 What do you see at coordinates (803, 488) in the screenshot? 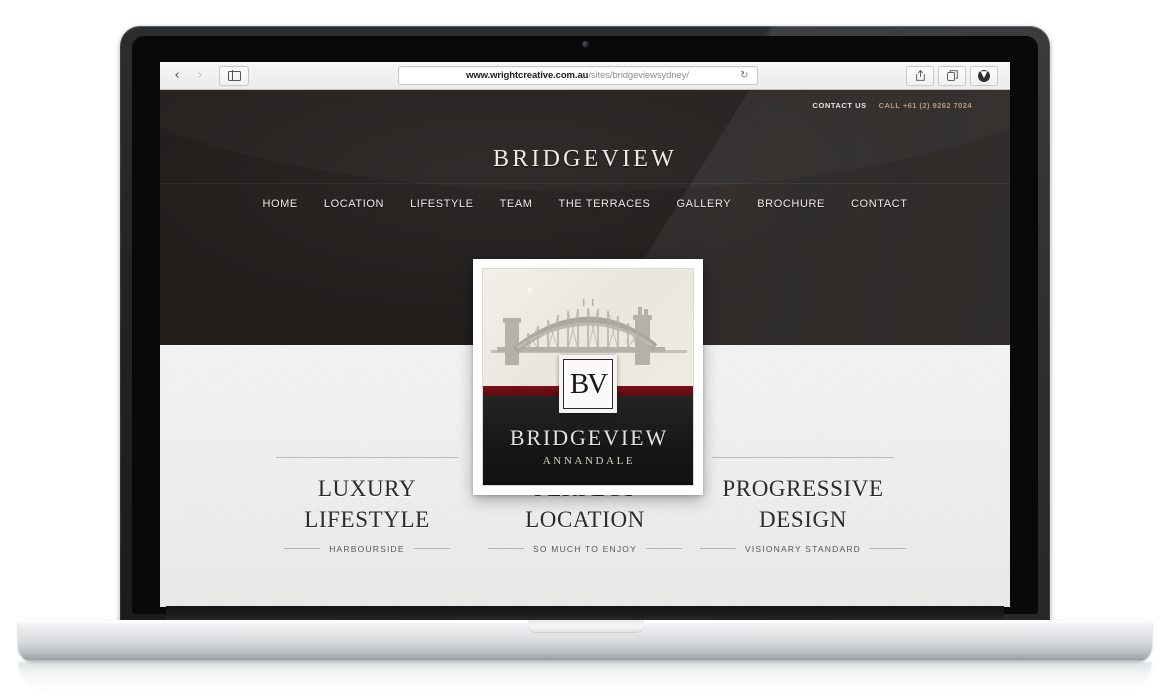
I see `feature-title-line1: PROGRESSIVE` at bounding box center [803, 488].